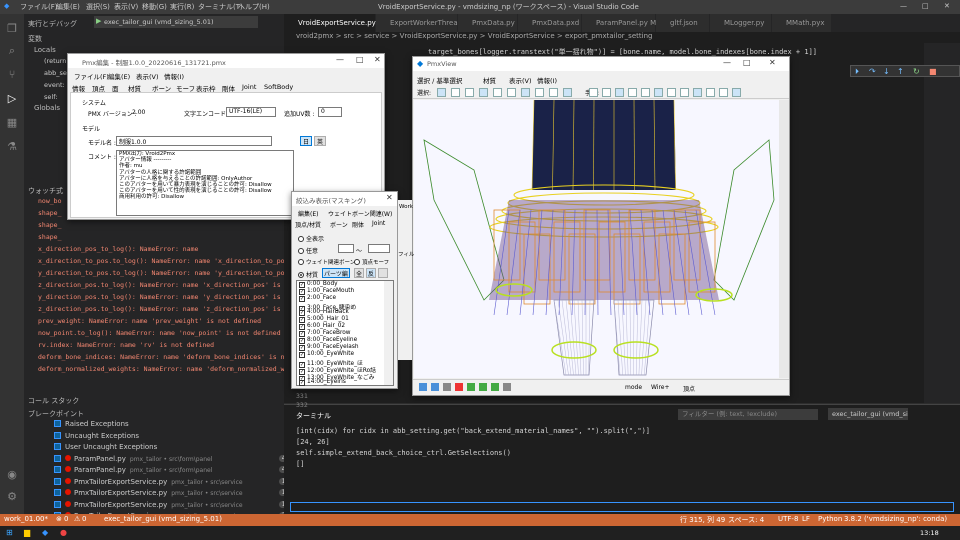 This screenshot has width=960, height=540. I want to click on cursor-position: 行 315, 列 49, so click(702, 520).